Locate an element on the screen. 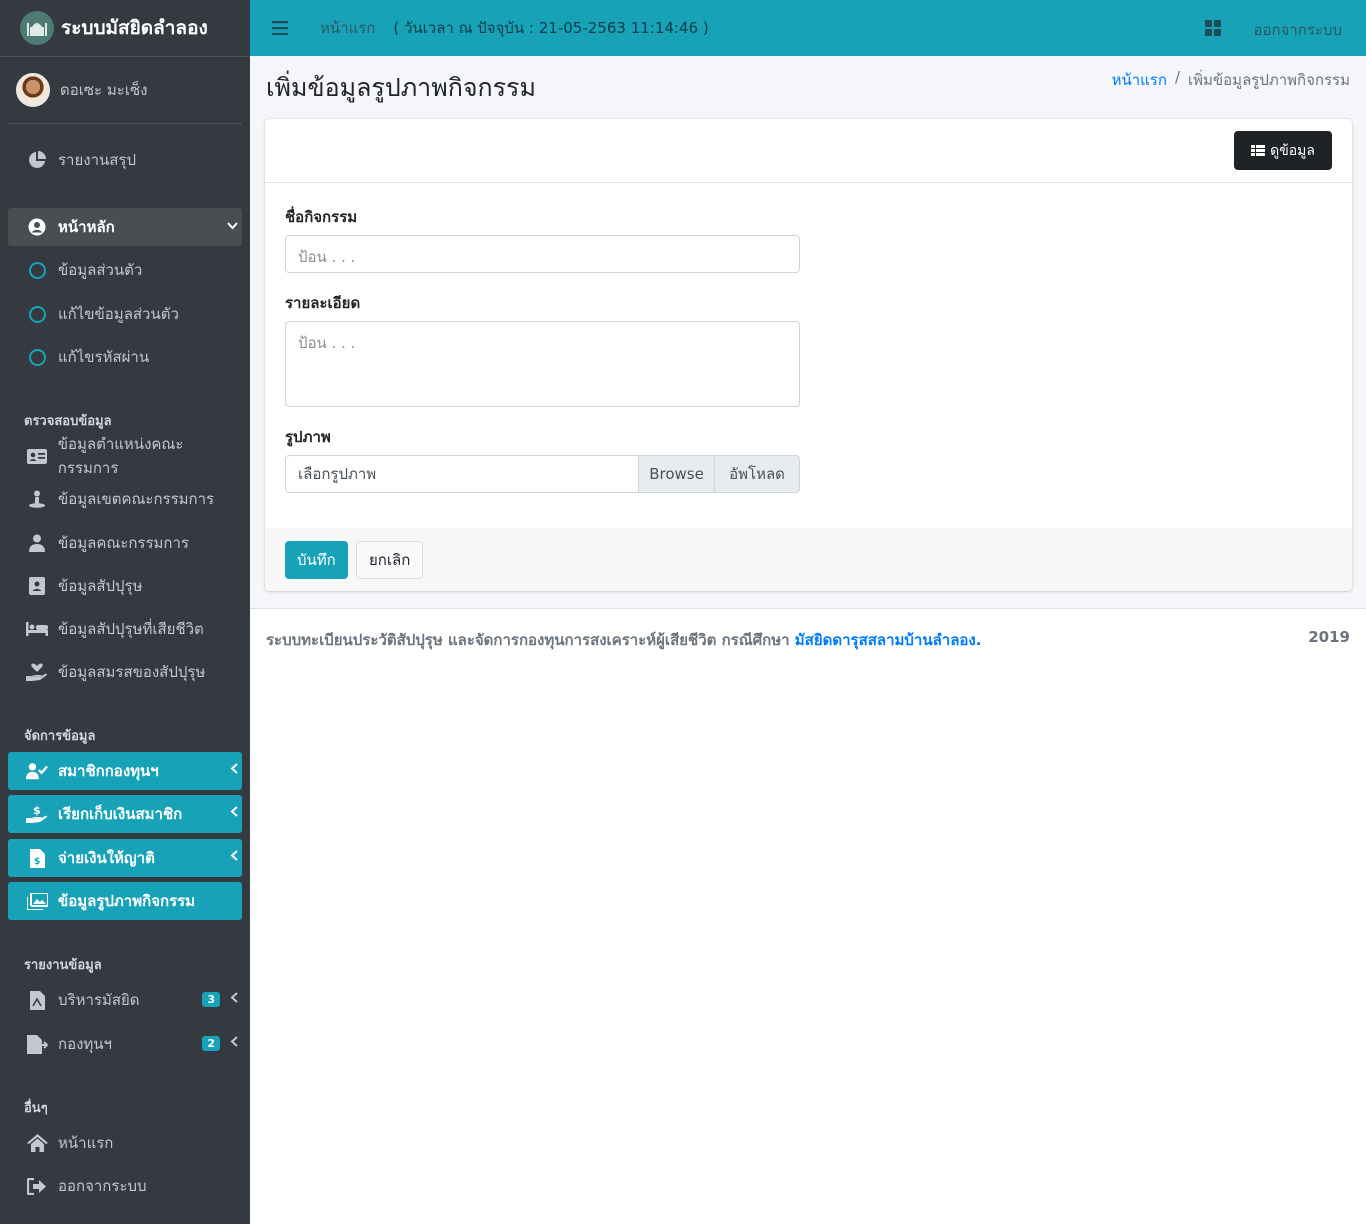 The image size is (1366, 1224). sidebar-item-report-mosque: บริหารมัสยิด 3 is located at coordinates (125, 1000).